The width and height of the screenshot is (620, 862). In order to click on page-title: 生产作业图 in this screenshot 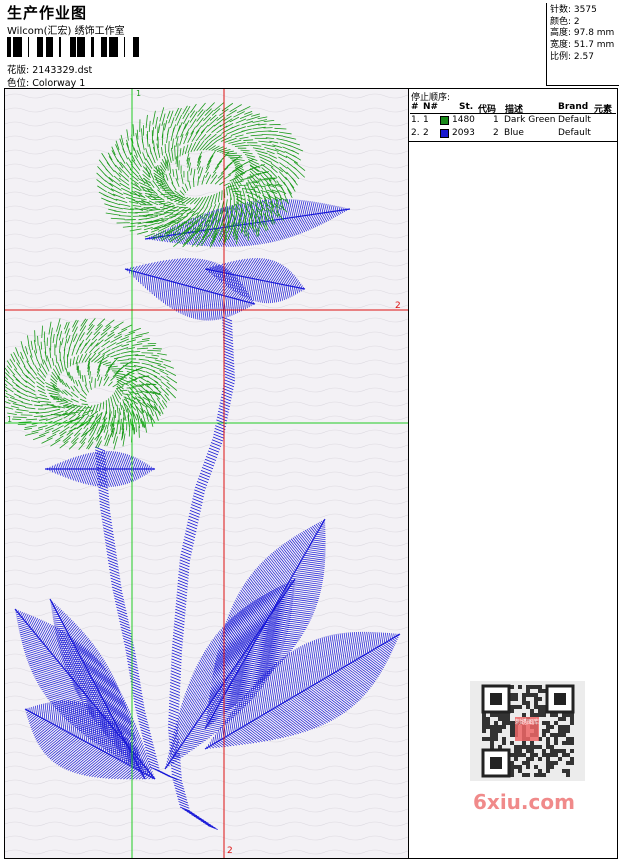, I will do `click(47, 12)`.